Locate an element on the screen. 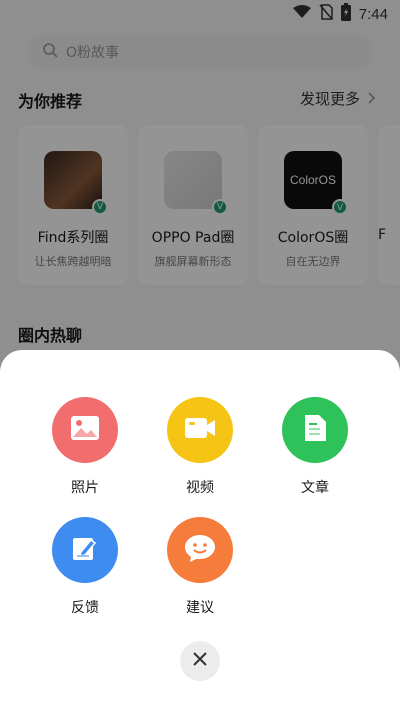 This screenshot has width=400, height=710. feedback-action-button: 反馈 is located at coordinates (85, 567).